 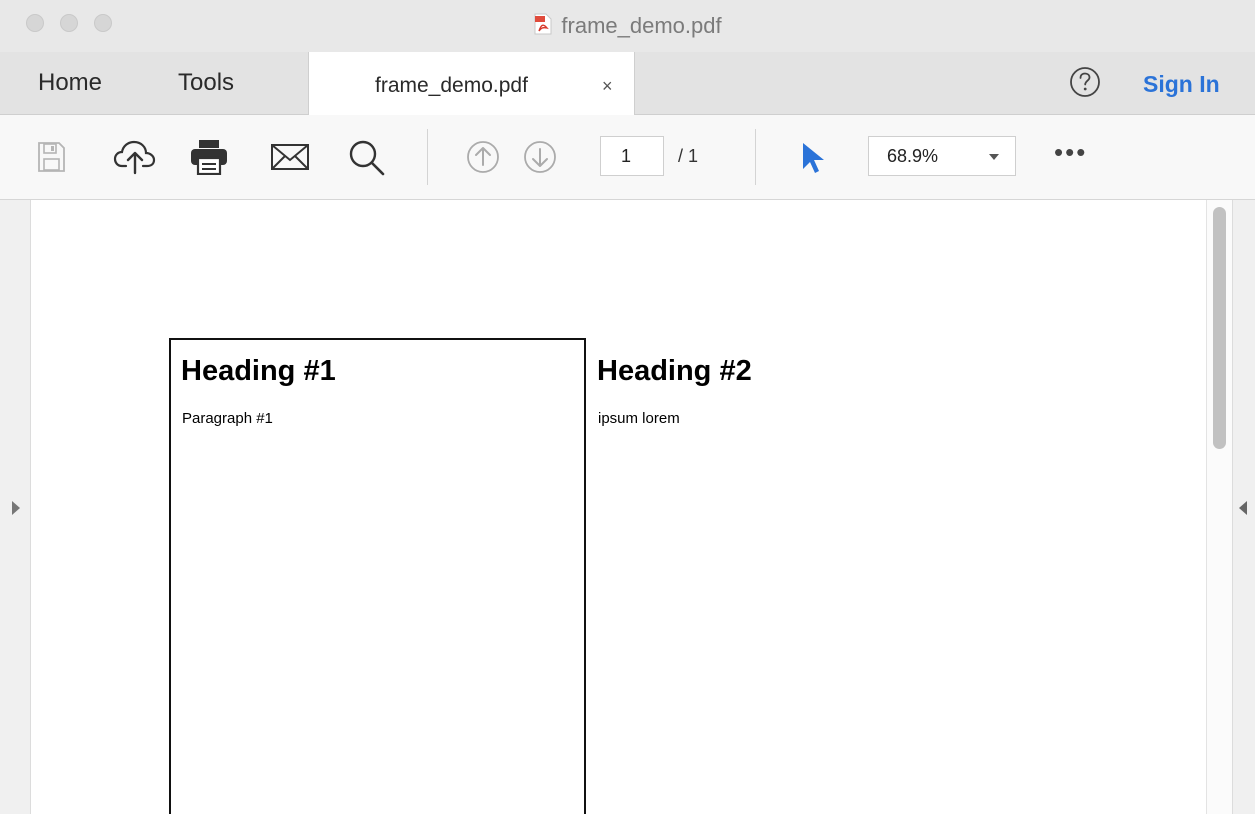 What do you see at coordinates (1085, 82) in the screenshot?
I see `help-circle-icon` at bounding box center [1085, 82].